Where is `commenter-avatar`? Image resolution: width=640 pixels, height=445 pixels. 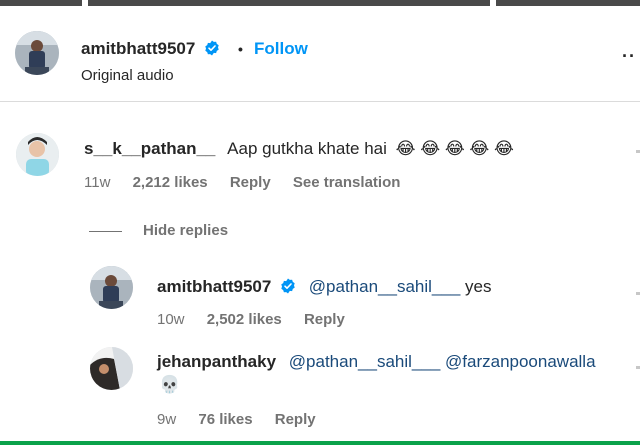 commenter-avatar is located at coordinates (37, 154).